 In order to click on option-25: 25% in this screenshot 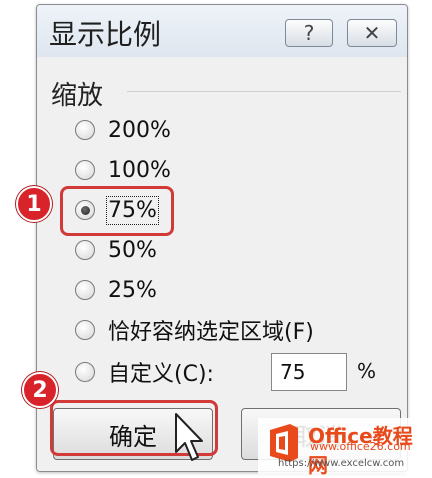, I will do `click(116, 290)`.